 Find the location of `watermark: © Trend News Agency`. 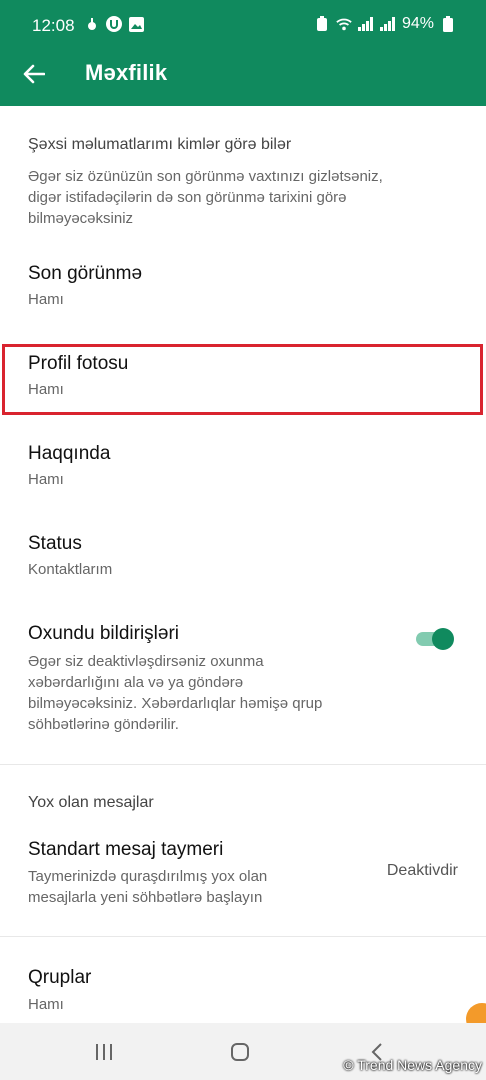

watermark: © Trend News Agency is located at coordinates (412, 1065).